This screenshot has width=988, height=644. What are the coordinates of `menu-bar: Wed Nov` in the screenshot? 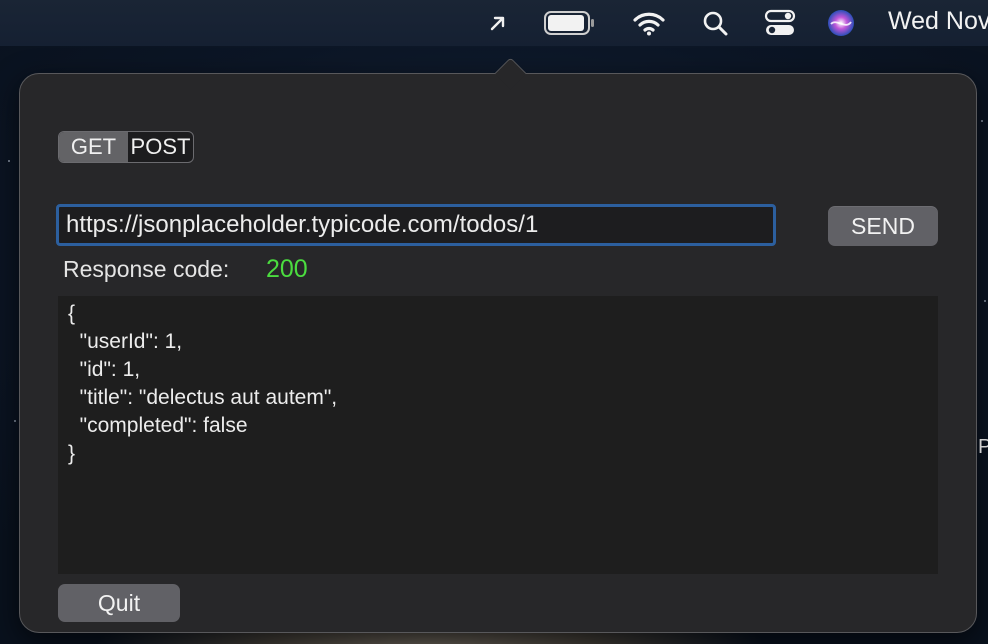 It's located at (494, 23).